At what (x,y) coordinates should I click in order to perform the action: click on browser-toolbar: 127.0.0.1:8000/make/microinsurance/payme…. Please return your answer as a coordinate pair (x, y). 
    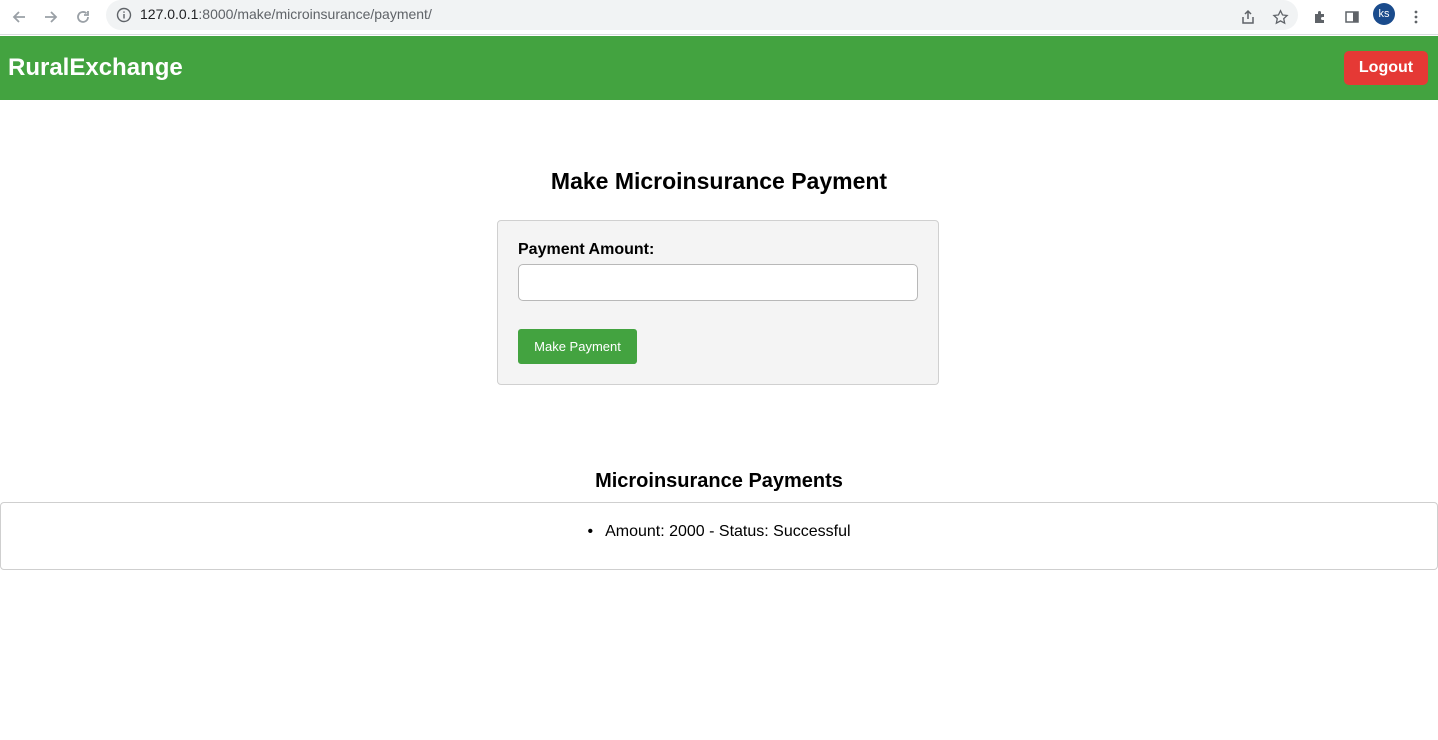
    Looking at the image, I should click on (719, 17).